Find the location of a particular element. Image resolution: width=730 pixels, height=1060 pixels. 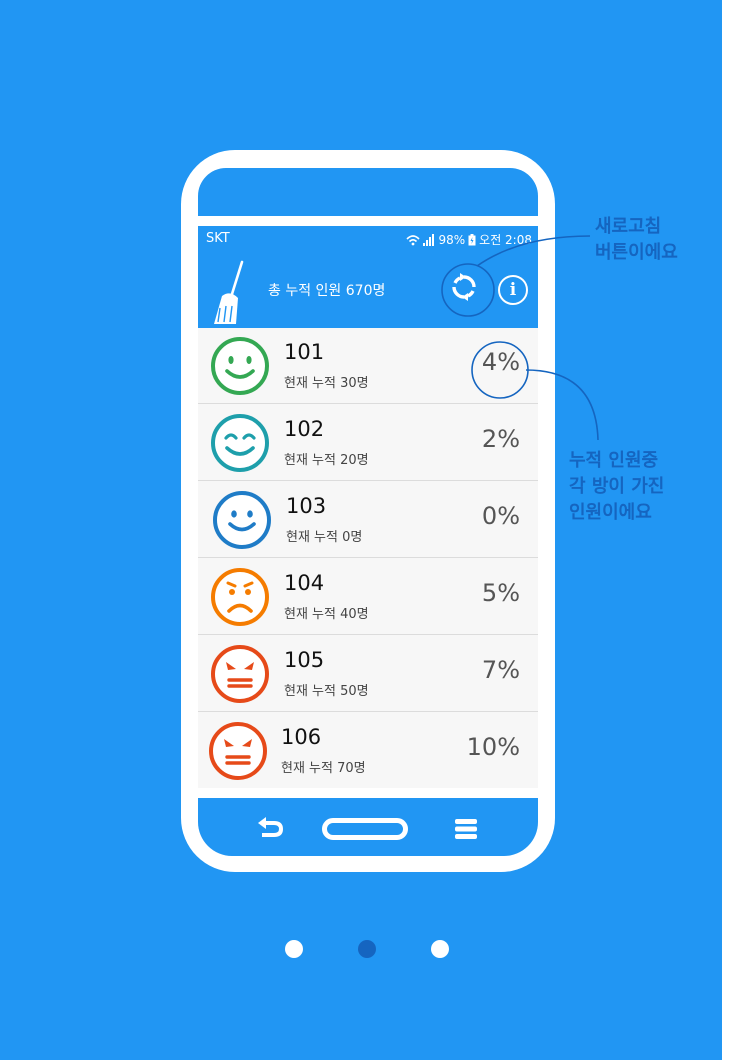

refresh-callout: 새로고침 버튼이에요 is located at coordinates (636, 240).